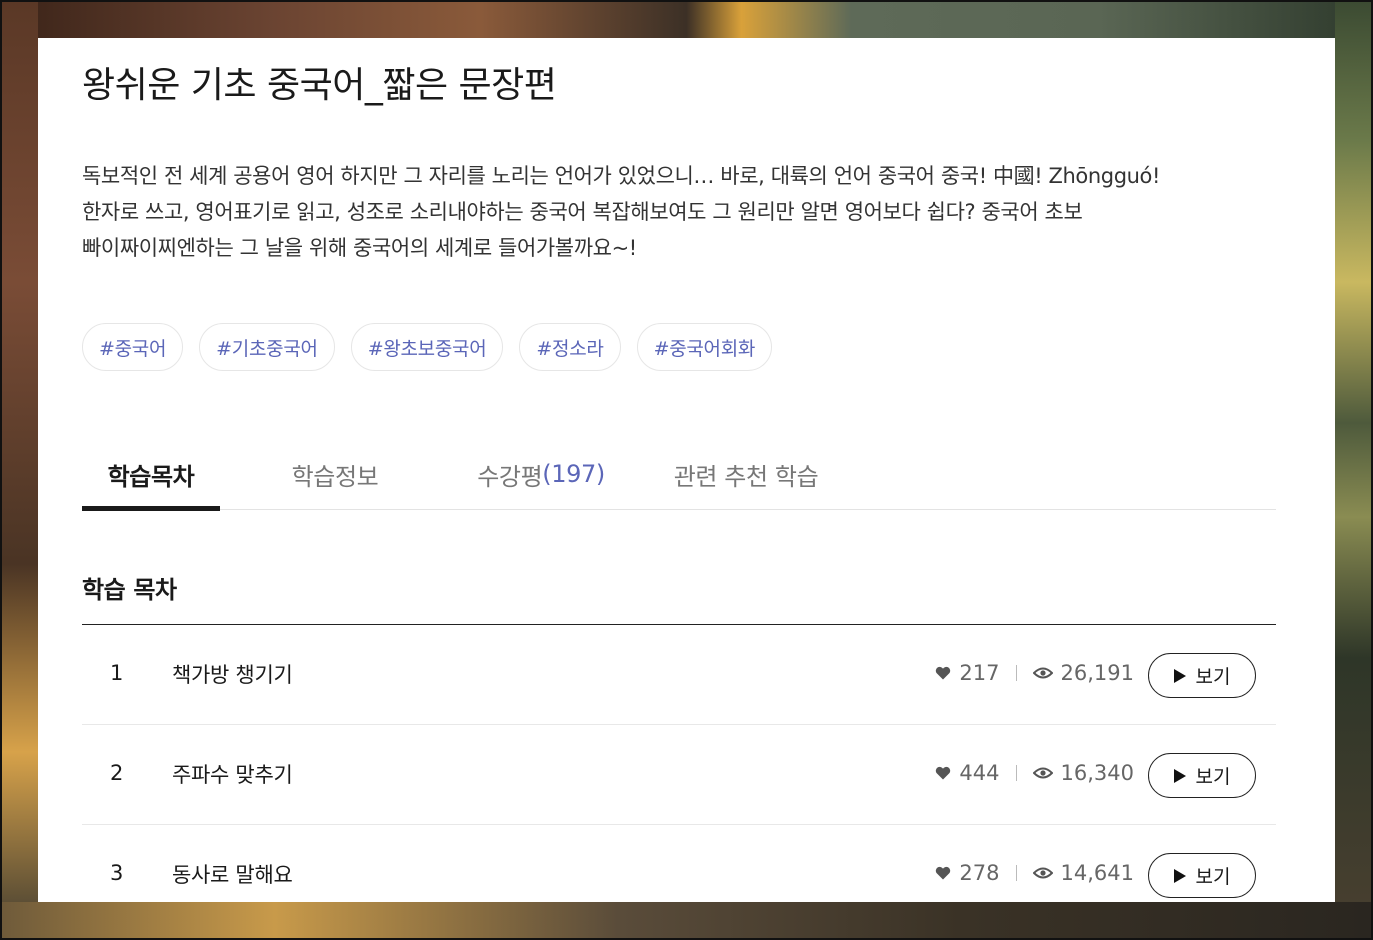  Describe the element at coordinates (746, 474) in the screenshot. I see `tab-related: 관련 추천 학습` at that location.